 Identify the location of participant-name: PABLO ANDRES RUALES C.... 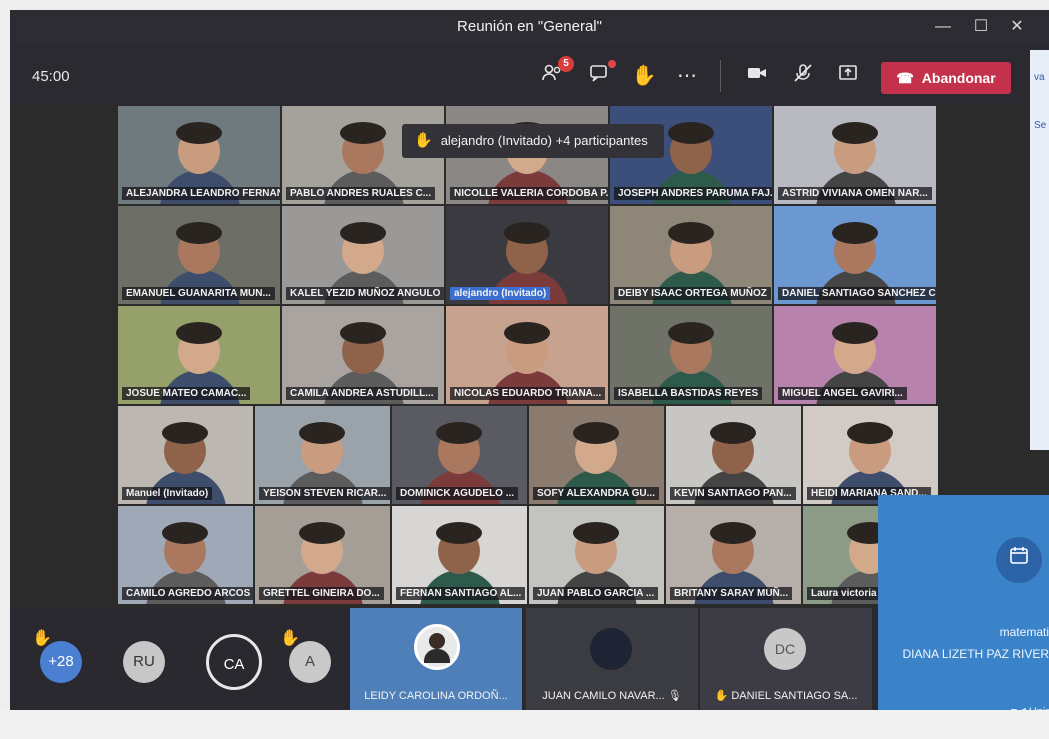
(361, 193).